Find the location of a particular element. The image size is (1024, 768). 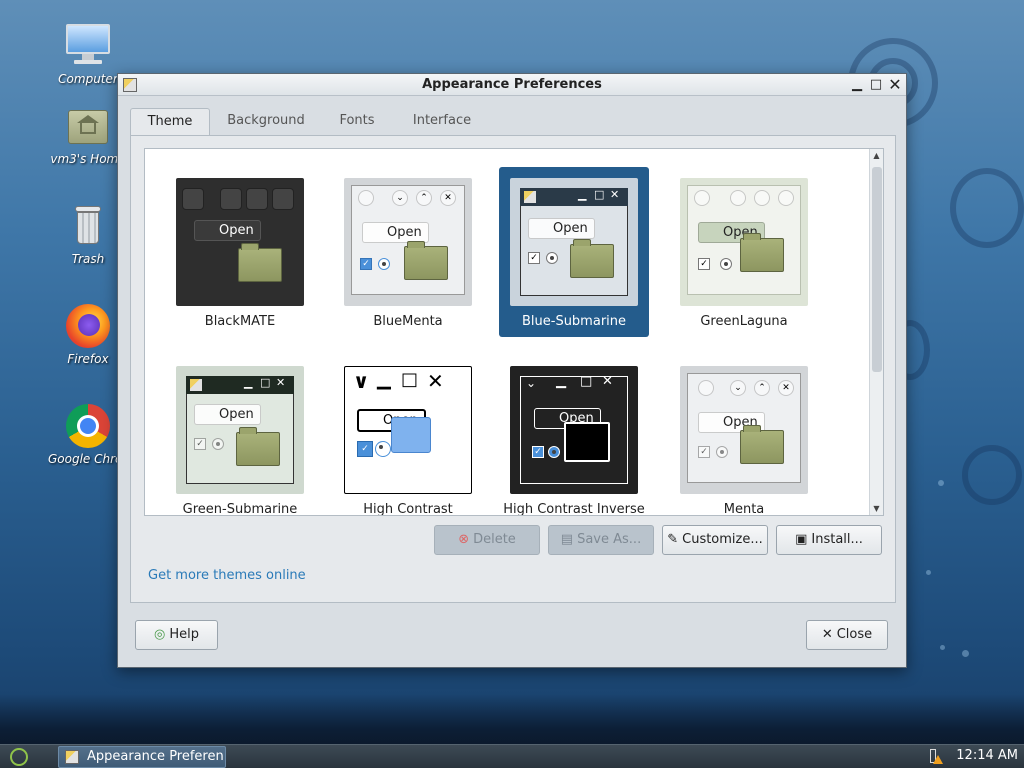

theme-preview: ∨ ▁ □ ✕ Open ✓ is located at coordinates (408, 430).